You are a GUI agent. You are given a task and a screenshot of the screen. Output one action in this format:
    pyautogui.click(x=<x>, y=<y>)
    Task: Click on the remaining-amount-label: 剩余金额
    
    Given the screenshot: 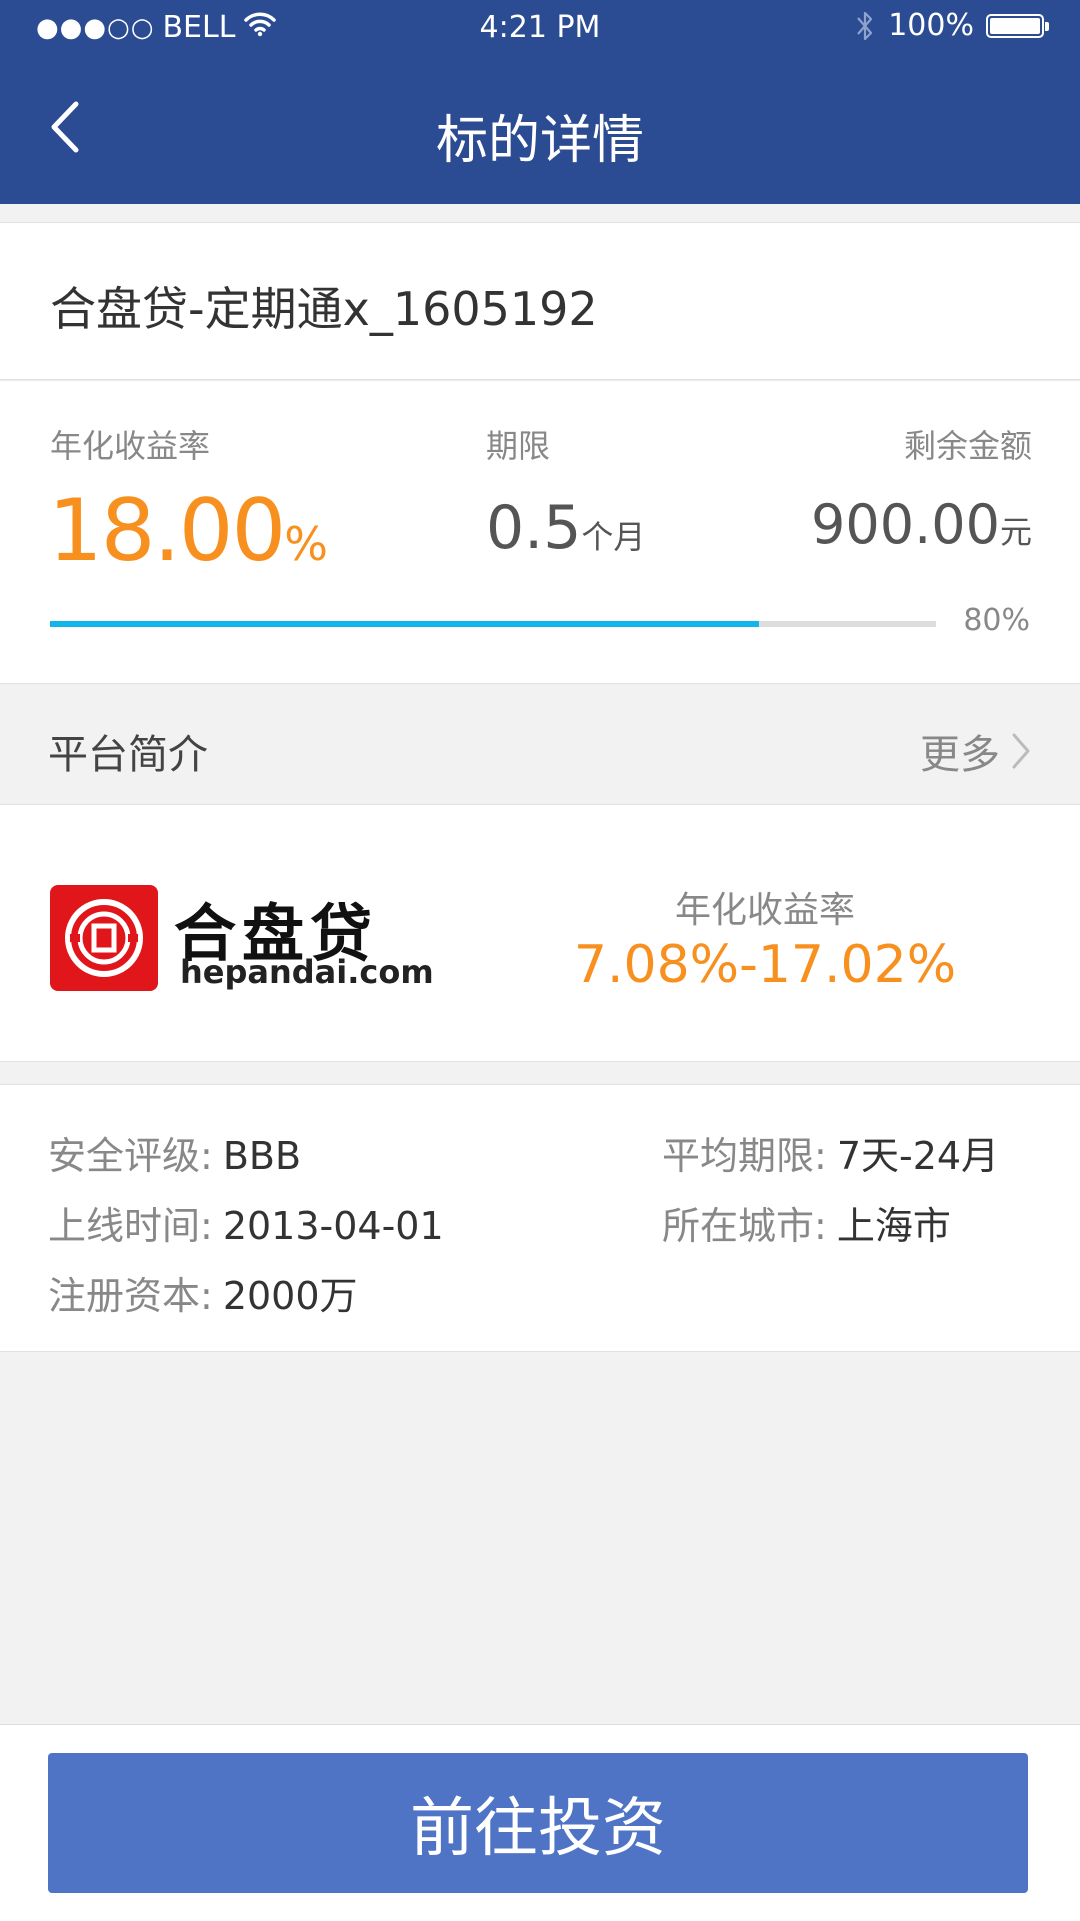 What is the action you would take?
    pyautogui.click(x=967, y=446)
    